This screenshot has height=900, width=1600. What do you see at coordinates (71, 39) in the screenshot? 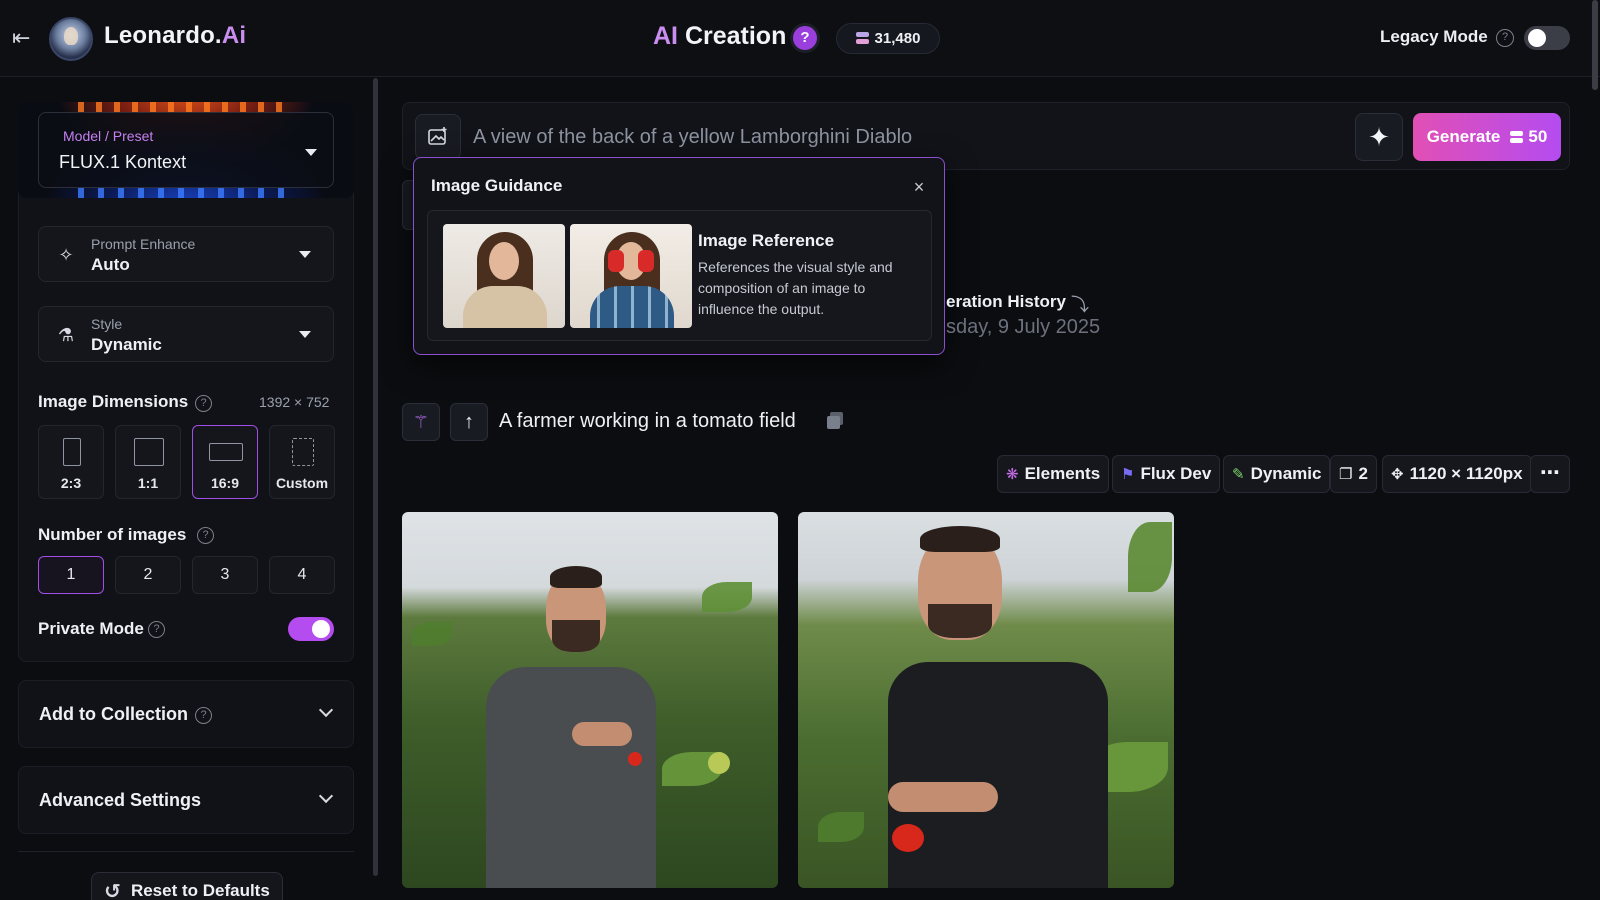
I see `leonardo-logo-avatar` at bounding box center [71, 39].